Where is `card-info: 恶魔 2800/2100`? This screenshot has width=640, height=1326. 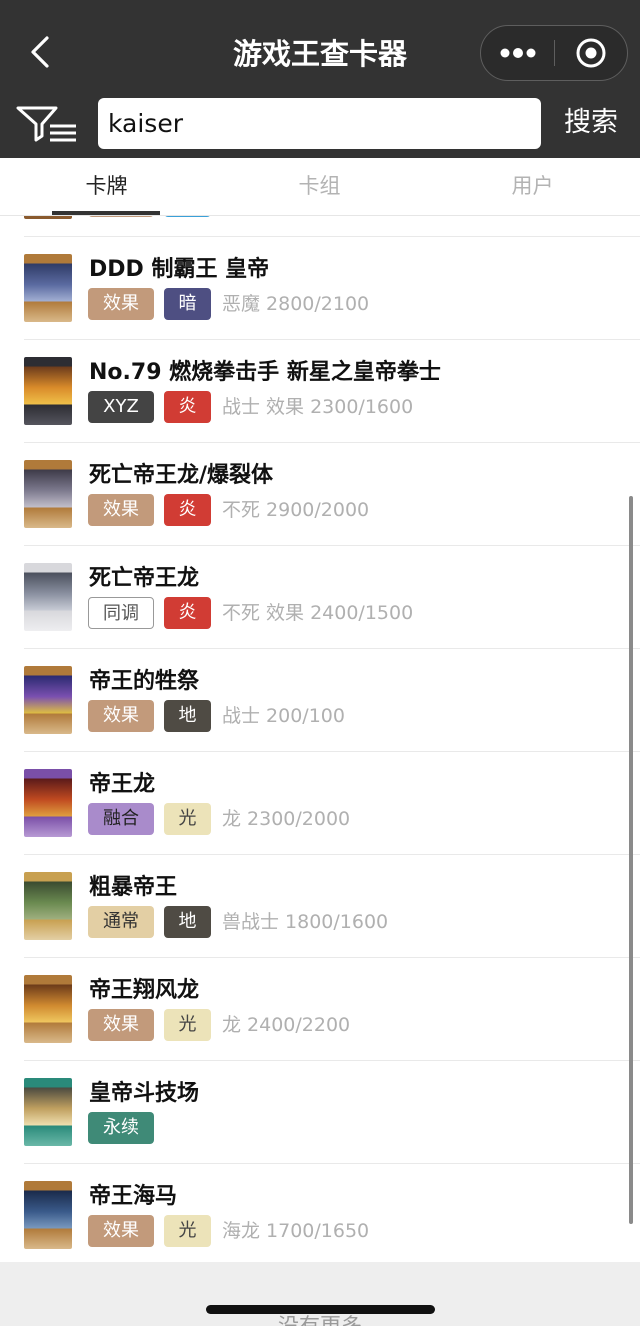
card-info: 恶魔 2800/2100 is located at coordinates (296, 304).